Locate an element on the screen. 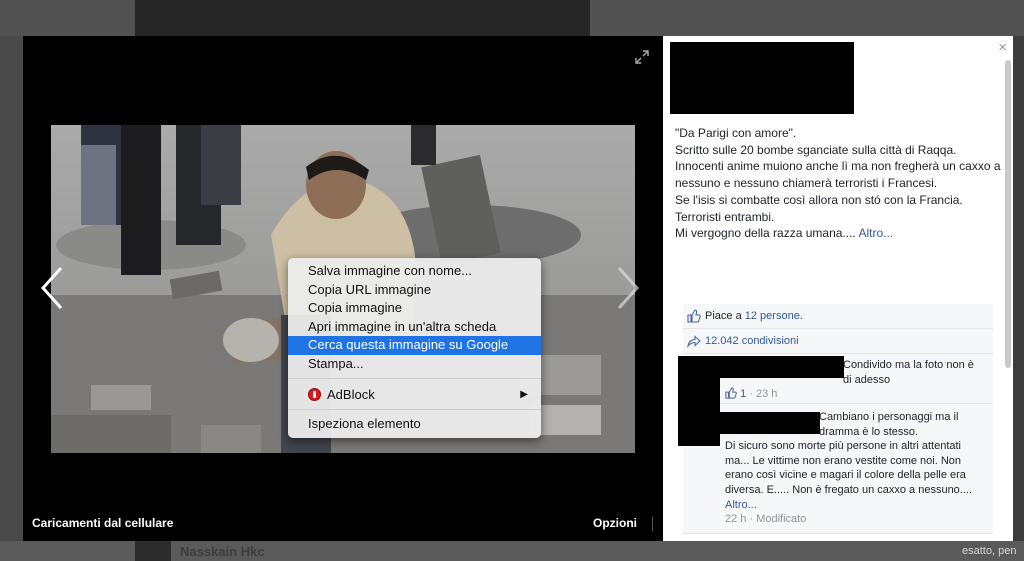  comment-time: 23 h is located at coordinates (766, 394).